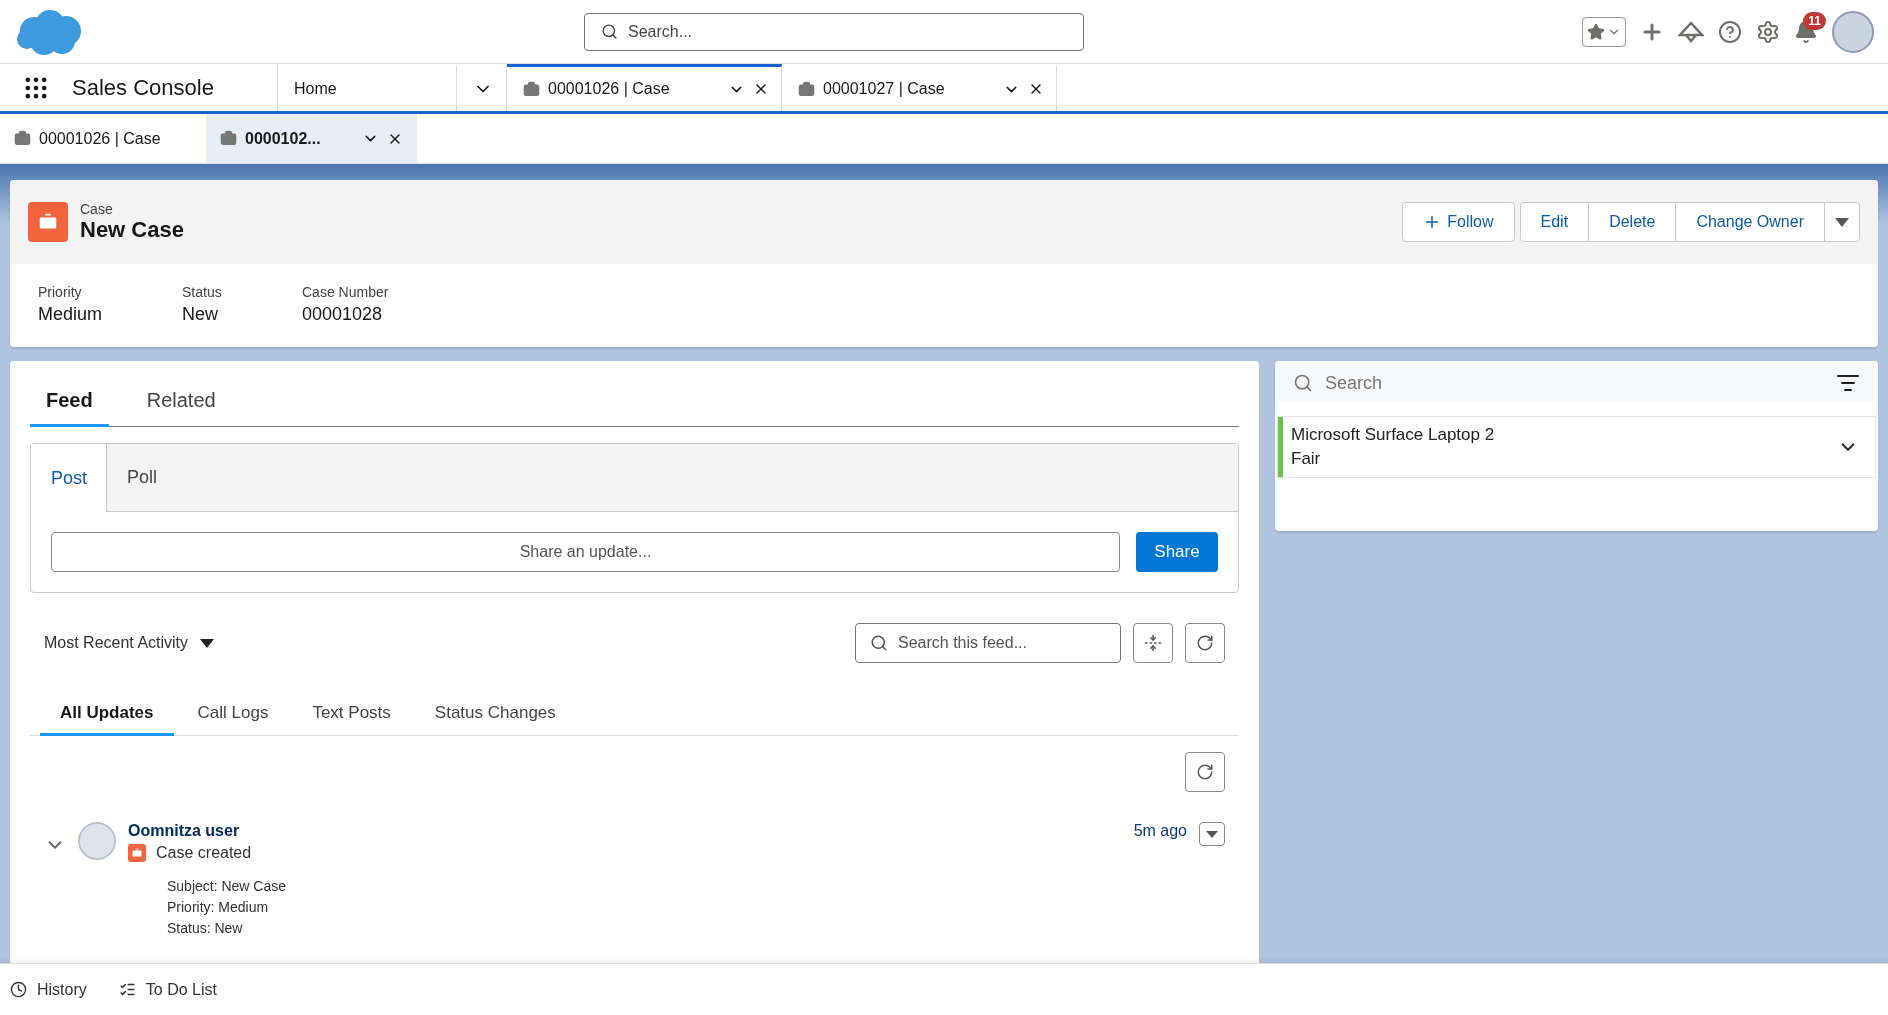 This screenshot has width=1888, height=1015. What do you see at coordinates (204, 853) in the screenshot?
I see `feed-action: Case created` at bounding box center [204, 853].